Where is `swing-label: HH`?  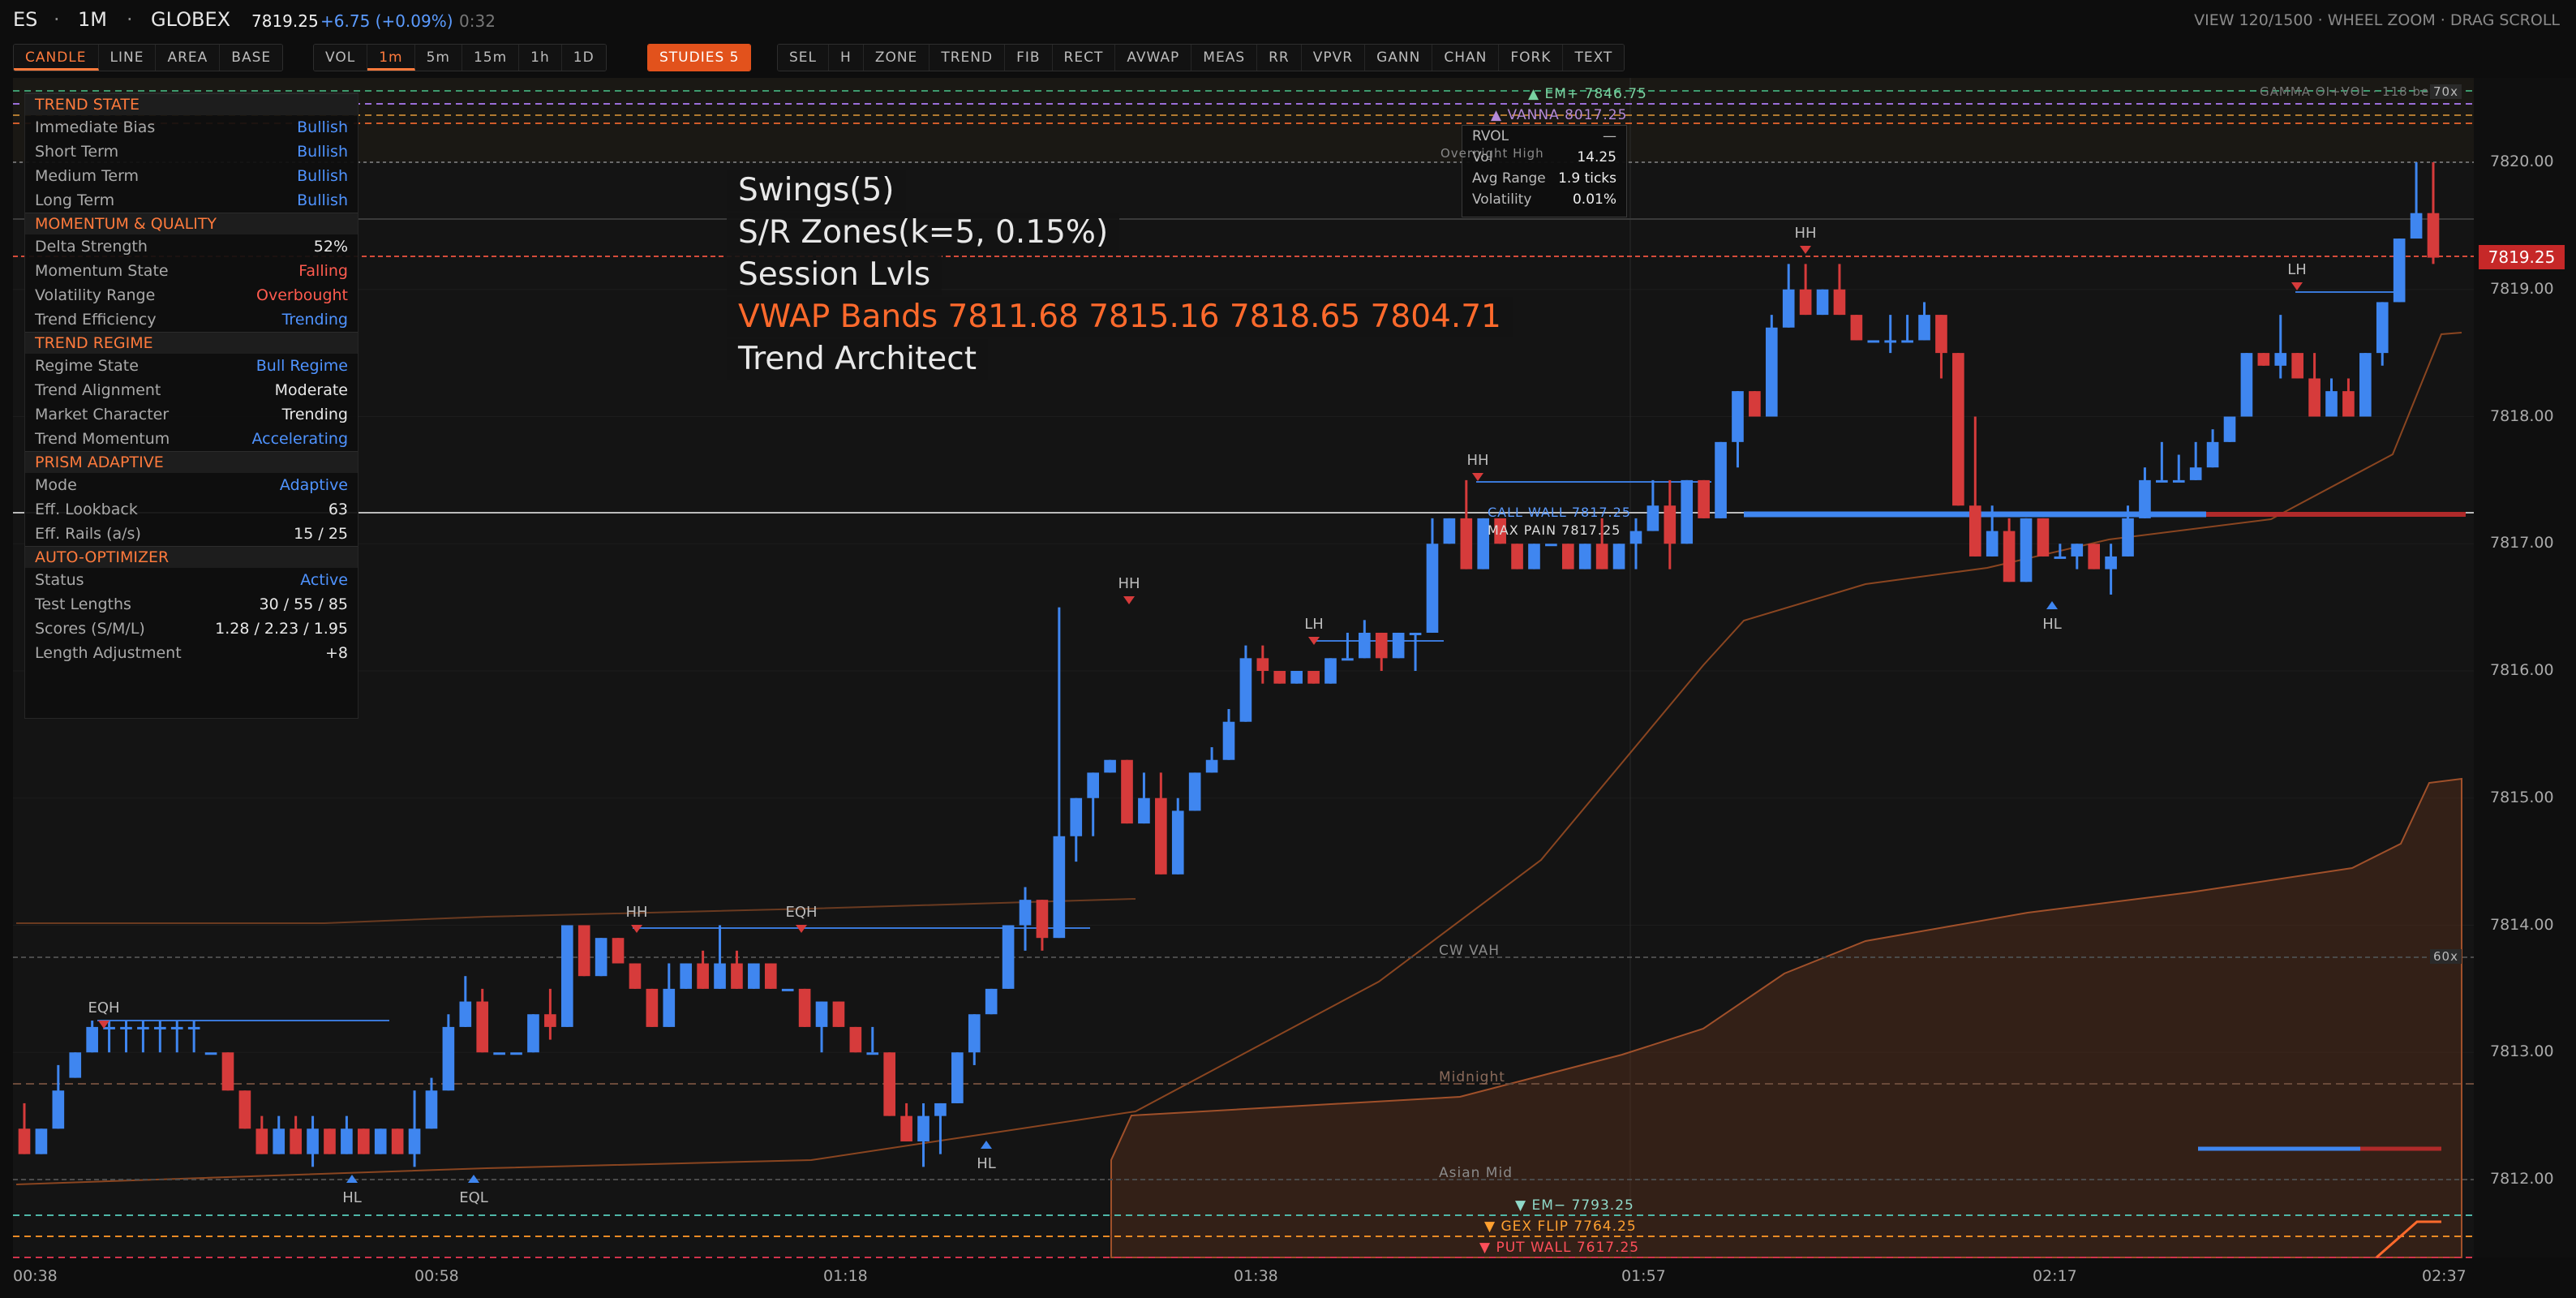
swing-label: HH is located at coordinates (1129, 583).